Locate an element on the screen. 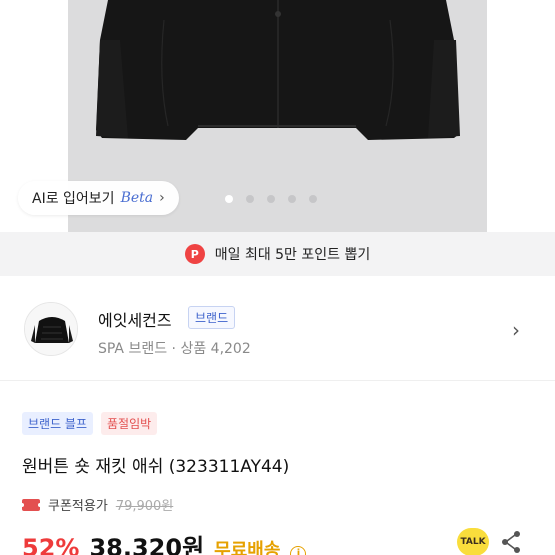 The height and width of the screenshot is (555, 555). sale-price: 38,320원 is located at coordinates (147, 544).